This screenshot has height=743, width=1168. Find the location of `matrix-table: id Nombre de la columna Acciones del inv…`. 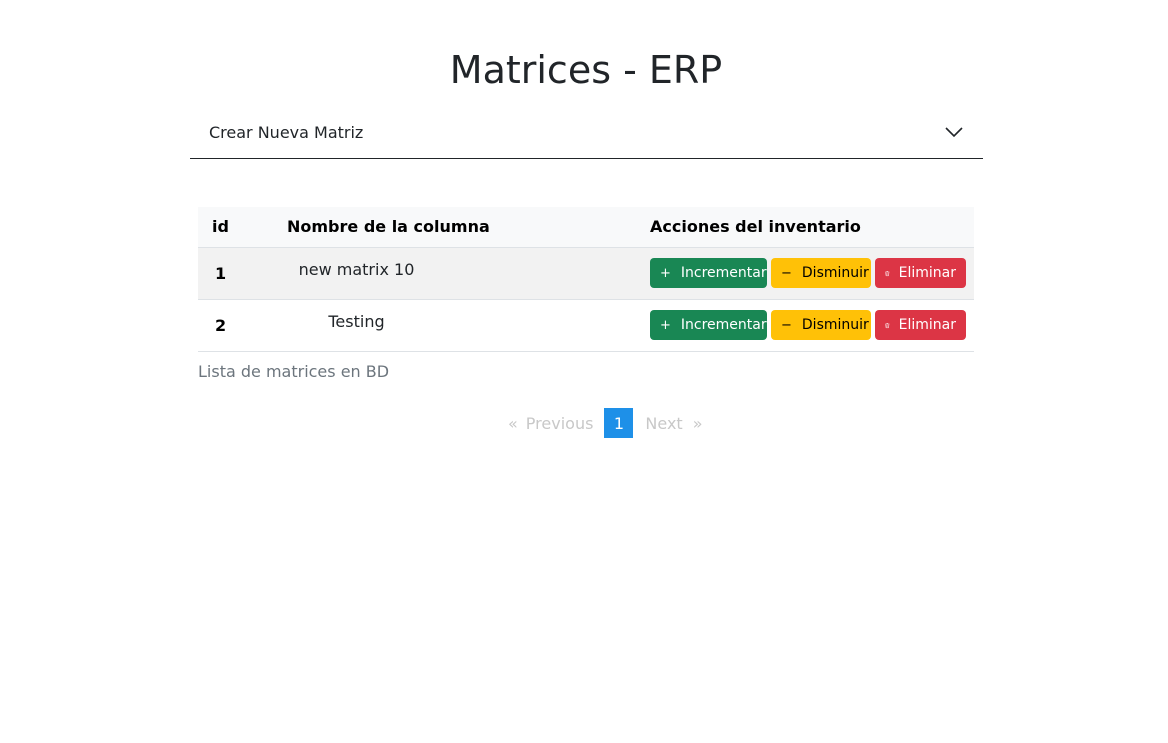

matrix-table: id Nombre de la columna Acciones del inv… is located at coordinates (586, 279).